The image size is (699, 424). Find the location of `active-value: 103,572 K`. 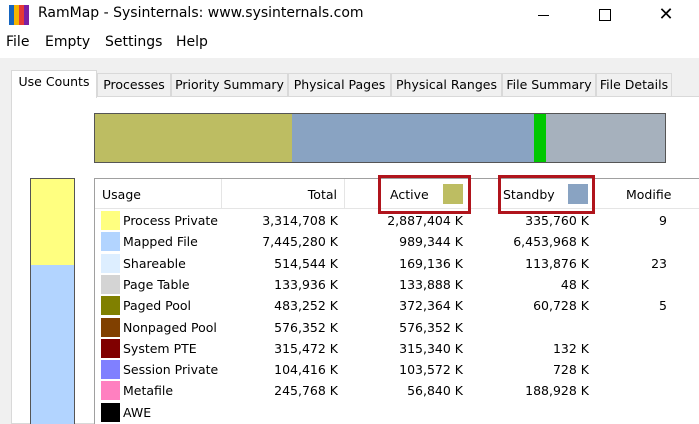

active-value: 103,572 K is located at coordinates (431, 370).